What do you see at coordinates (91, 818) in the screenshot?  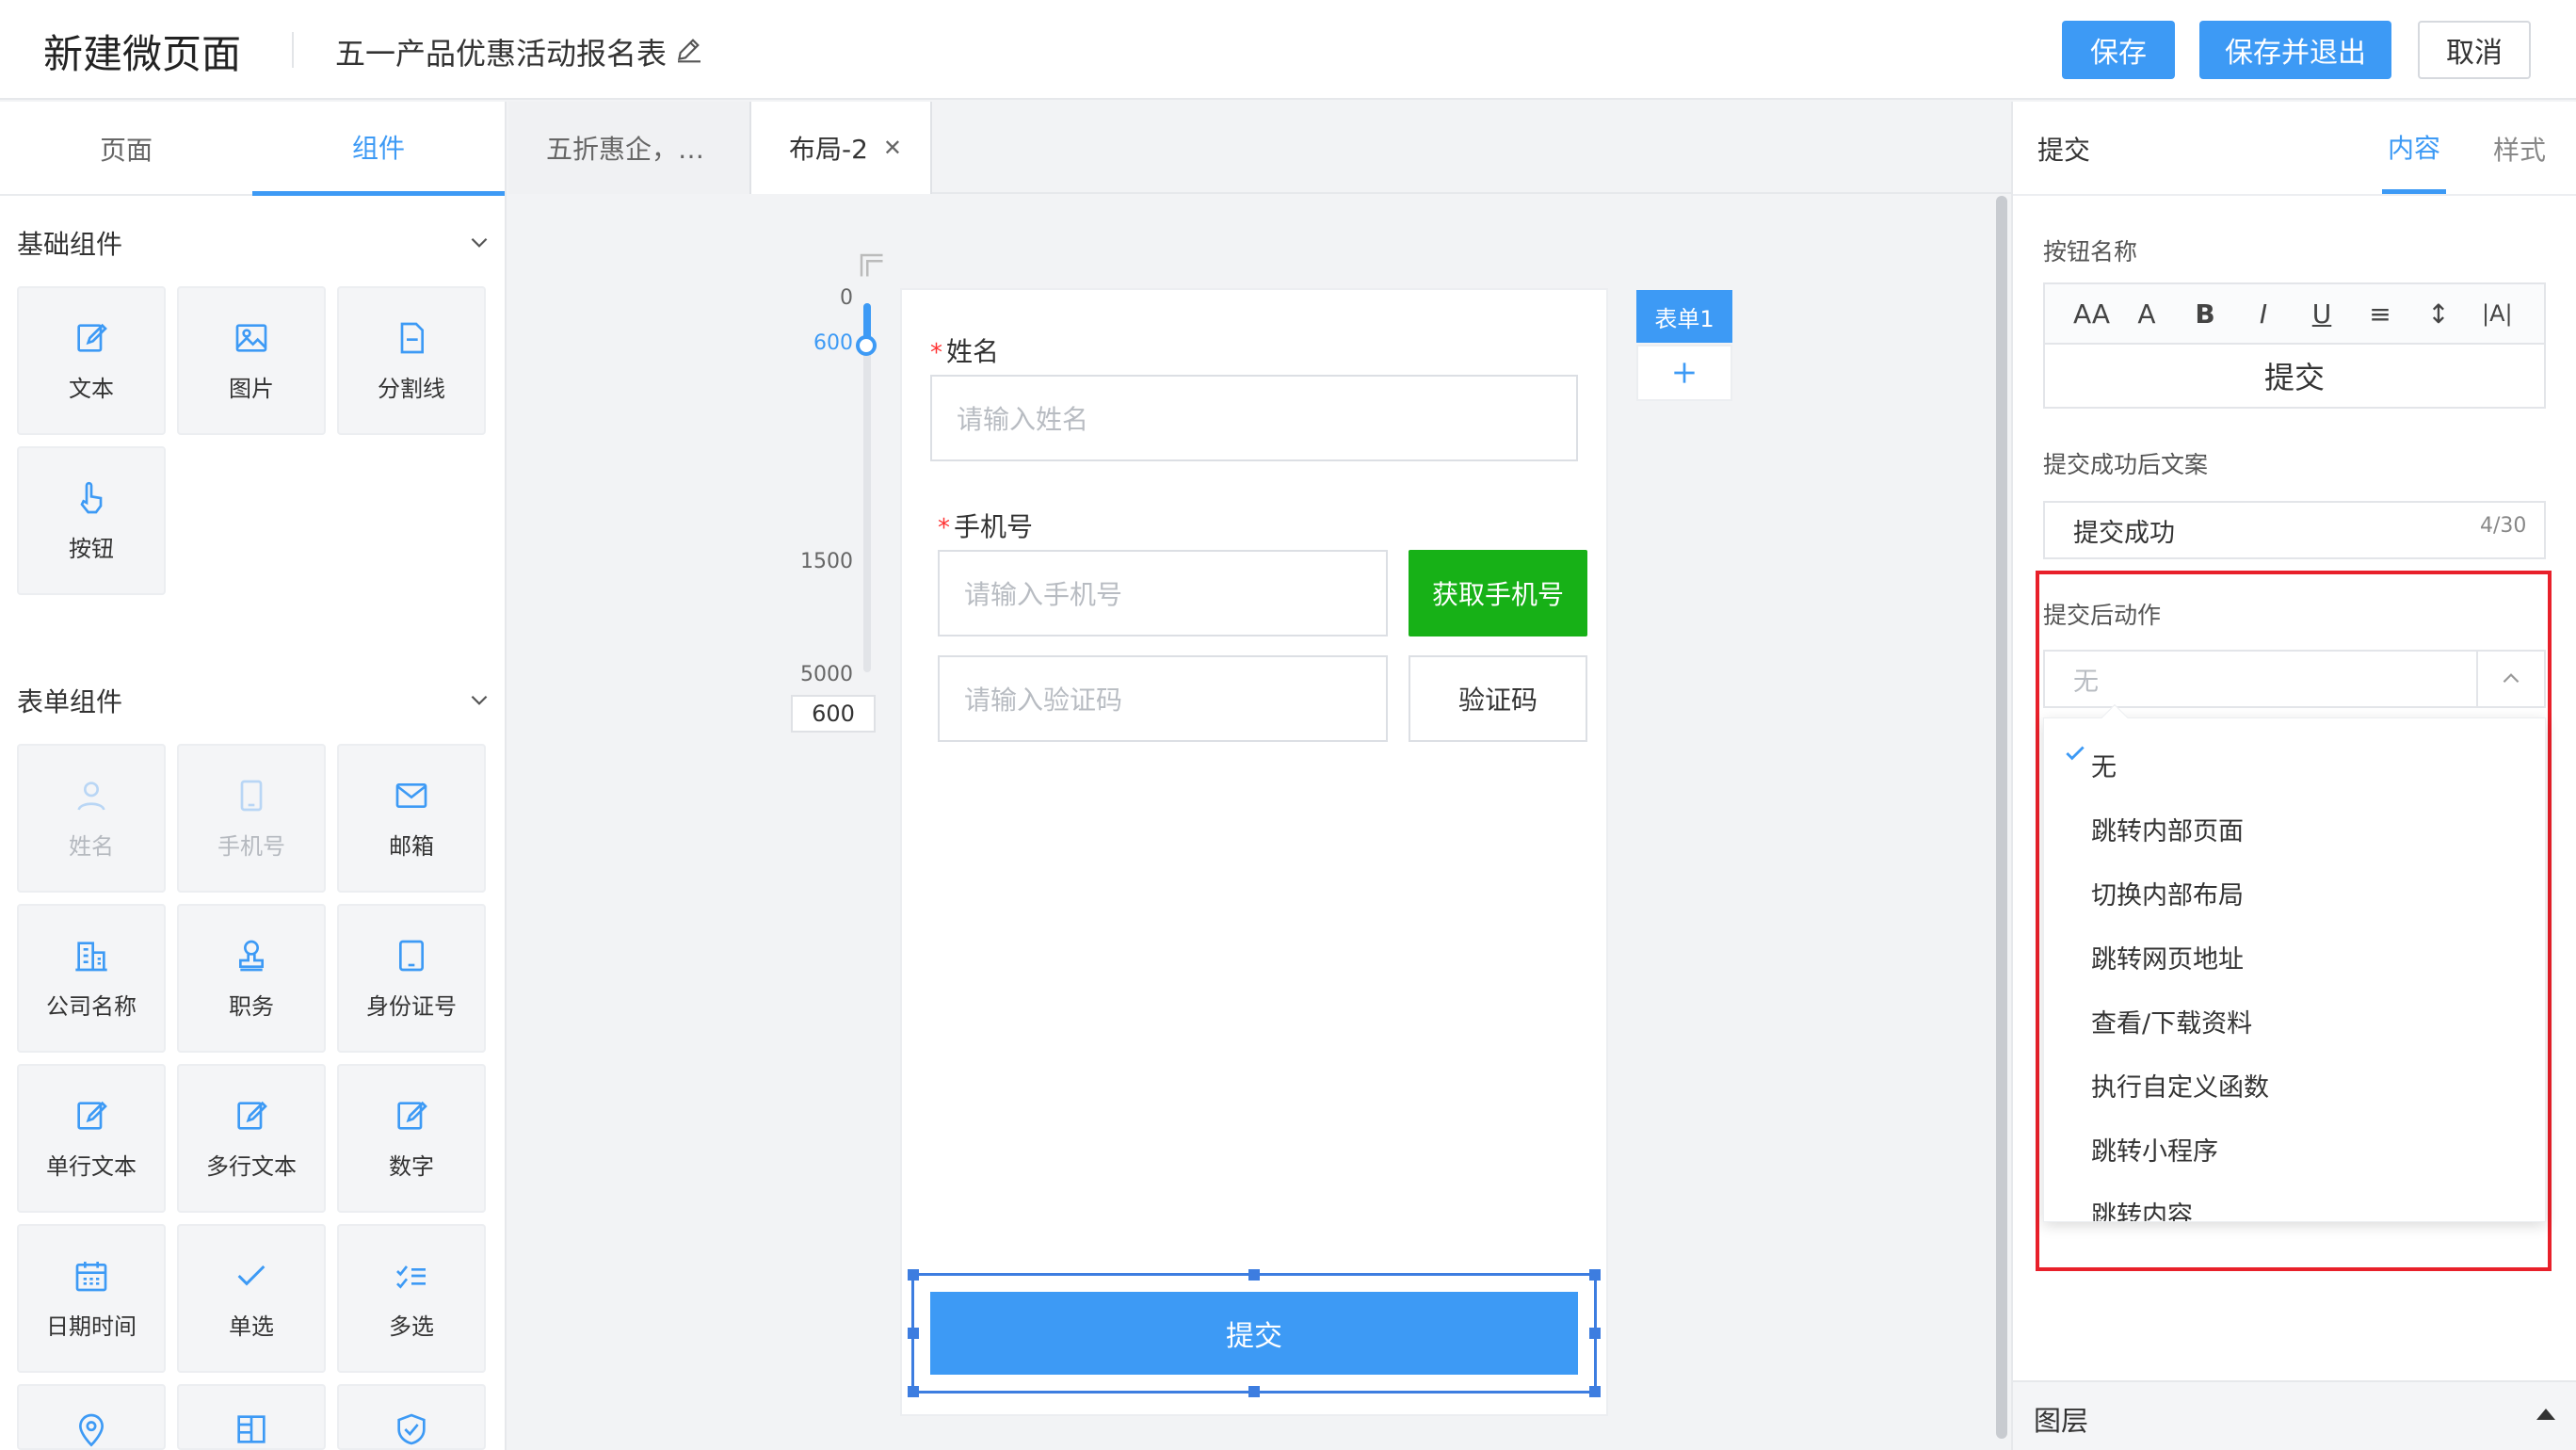 I see `component-name: 姓名` at bounding box center [91, 818].